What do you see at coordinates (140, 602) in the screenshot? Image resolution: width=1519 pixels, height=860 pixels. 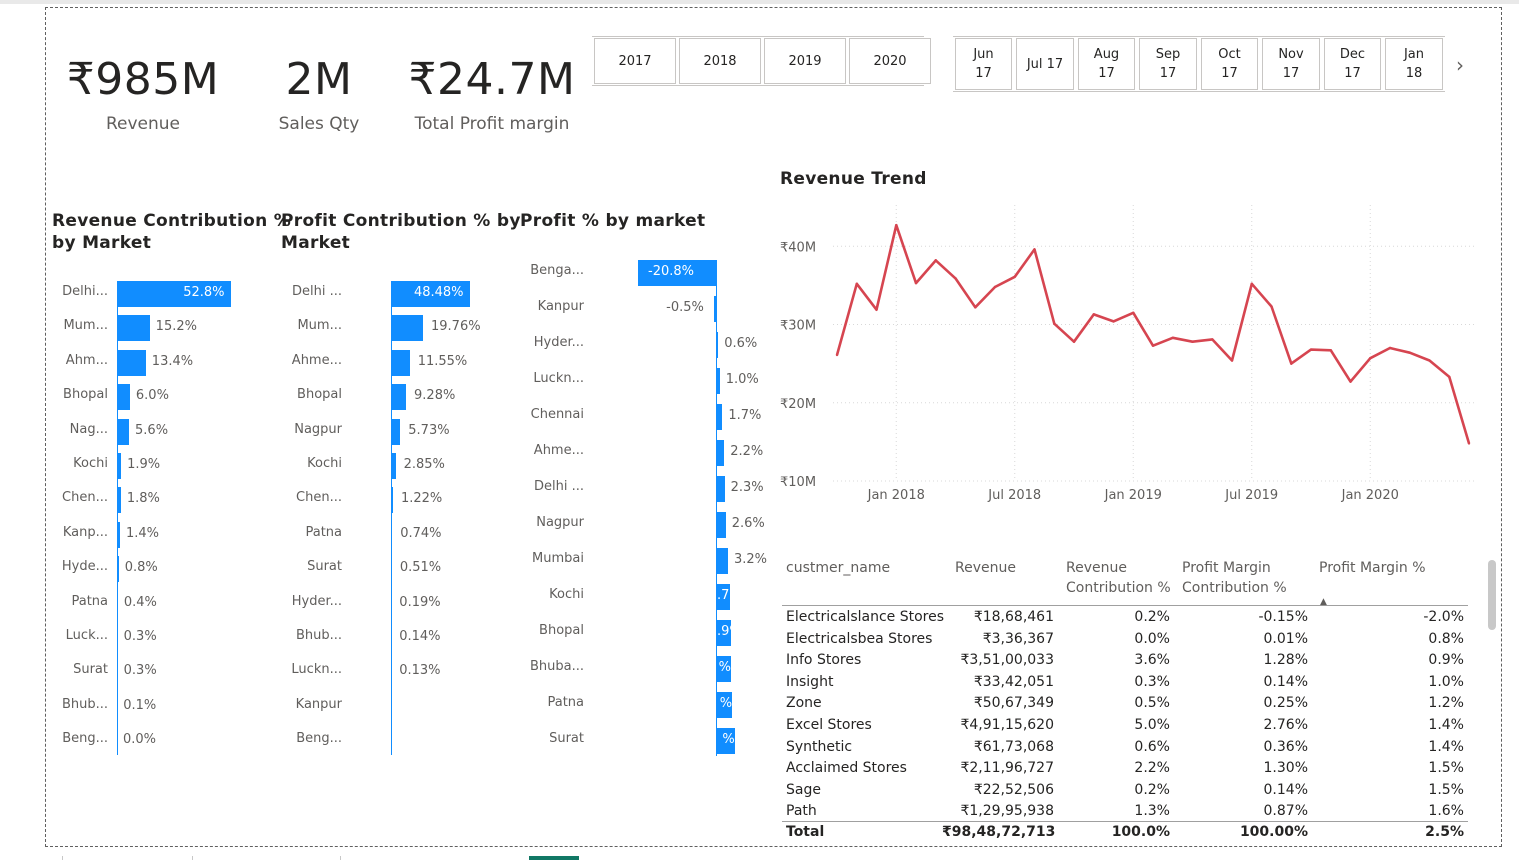 I see `bar-data-label: 0.4%` at bounding box center [140, 602].